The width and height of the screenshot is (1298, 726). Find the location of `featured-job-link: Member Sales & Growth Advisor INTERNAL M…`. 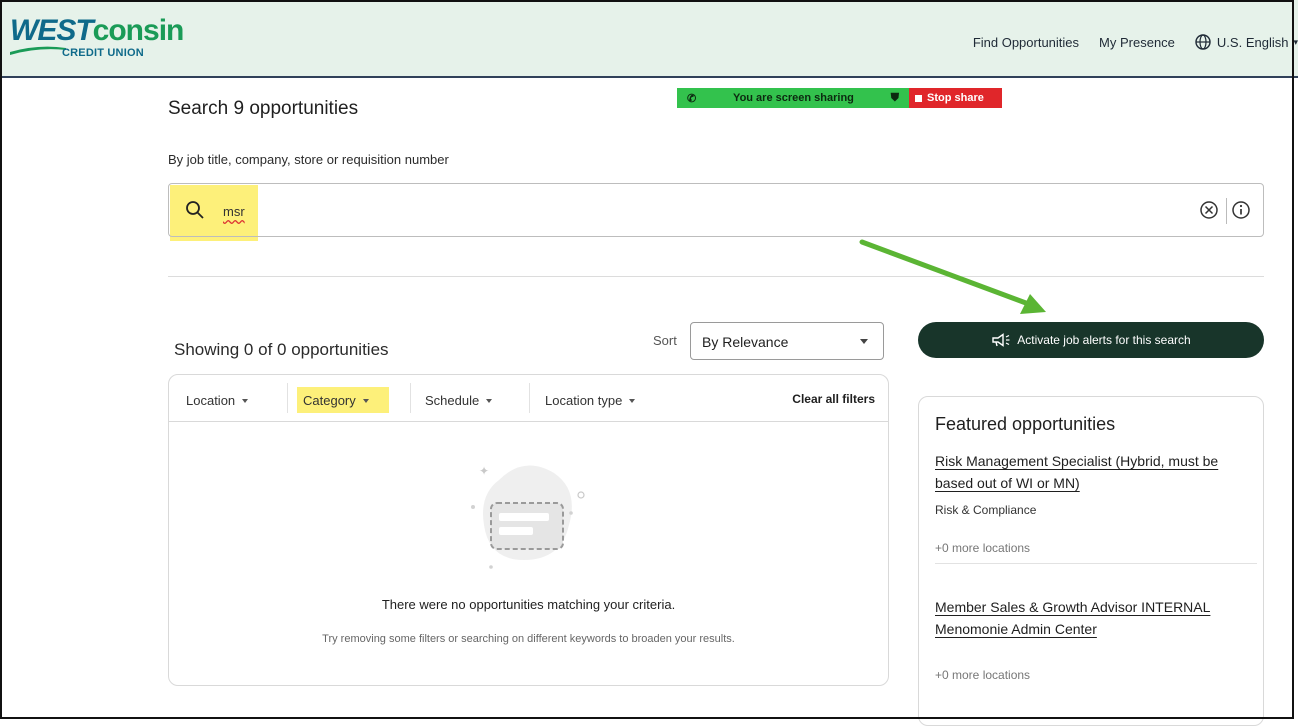

featured-job-link: Member Sales & Growth Advisor INTERNAL M… is located at coordinates (1095, 618).